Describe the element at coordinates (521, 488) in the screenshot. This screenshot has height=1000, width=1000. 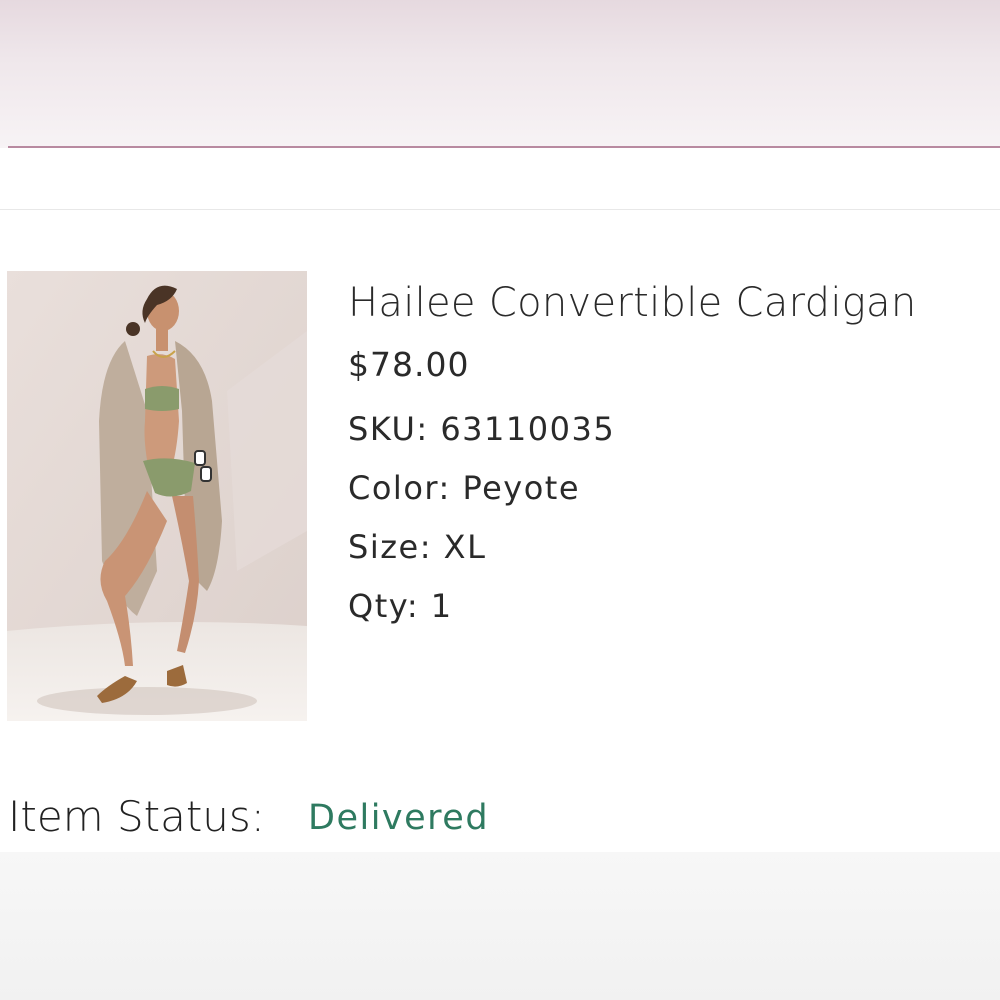
I see `color-value: Peyote` at that location.